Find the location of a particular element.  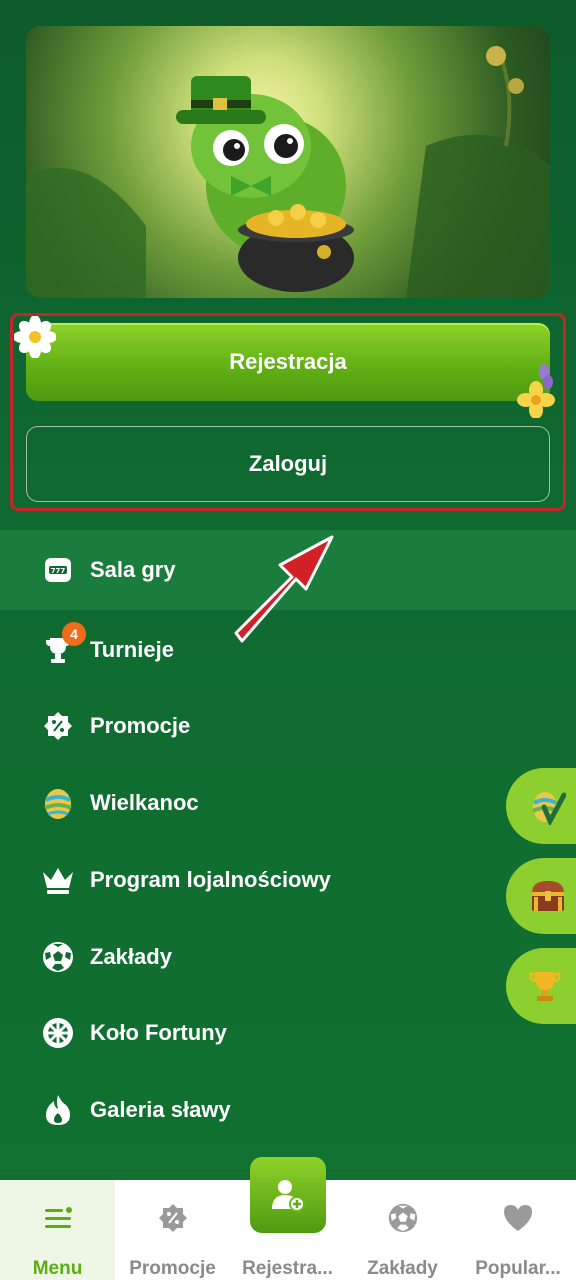

menu-item-galeria-slawy: Galeria sławy is located at coordinates (288, 1110).